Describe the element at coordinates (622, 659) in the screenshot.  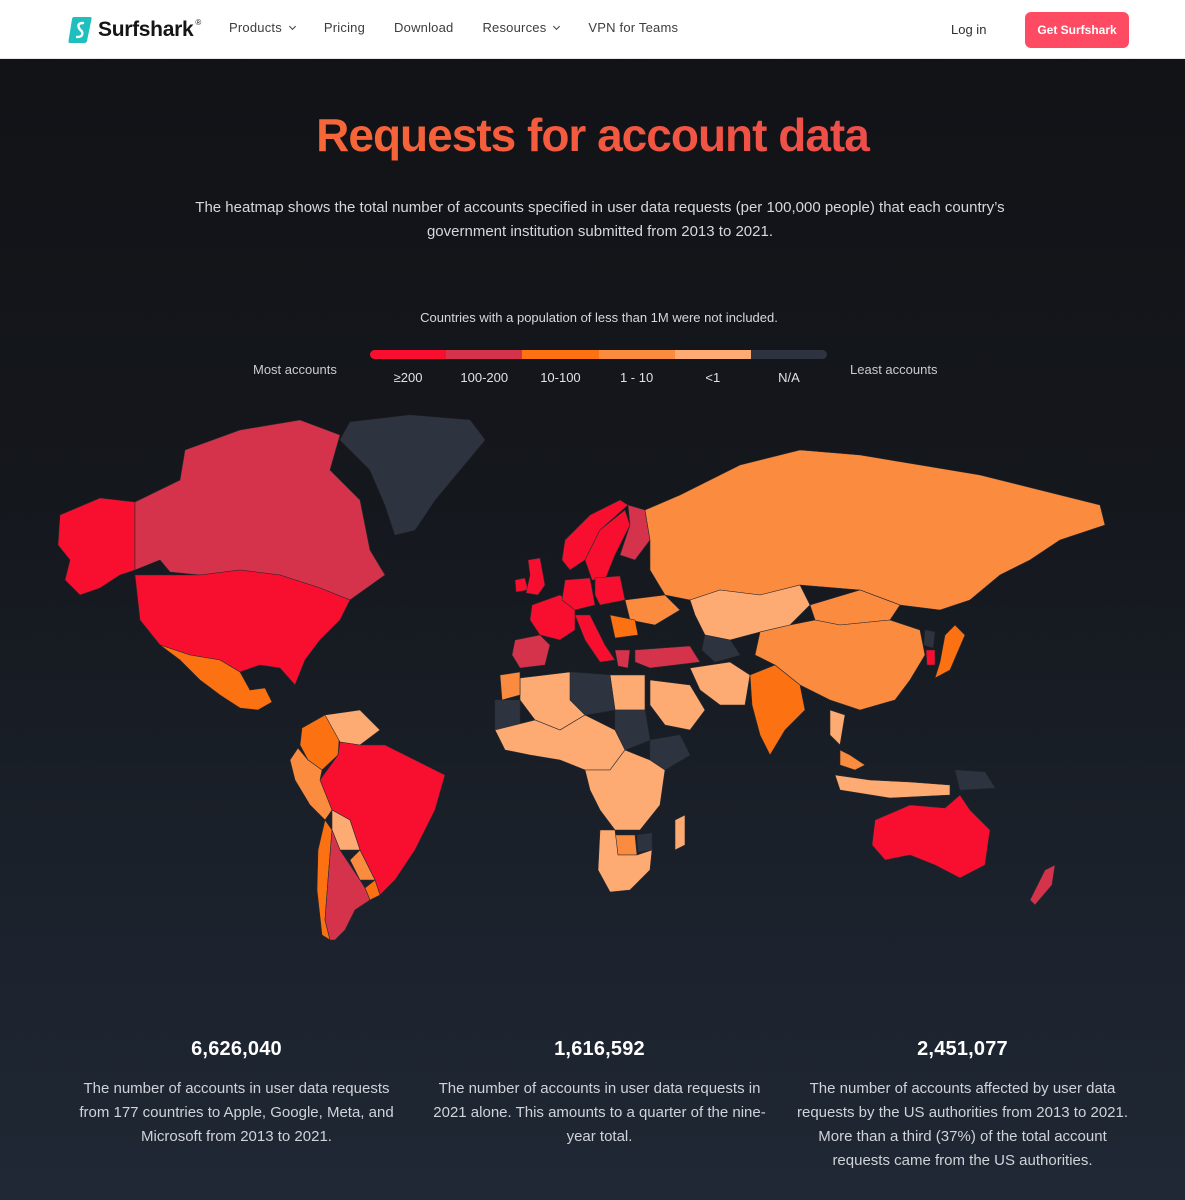
I see `country-greece: Greece: 100-200` at that location.